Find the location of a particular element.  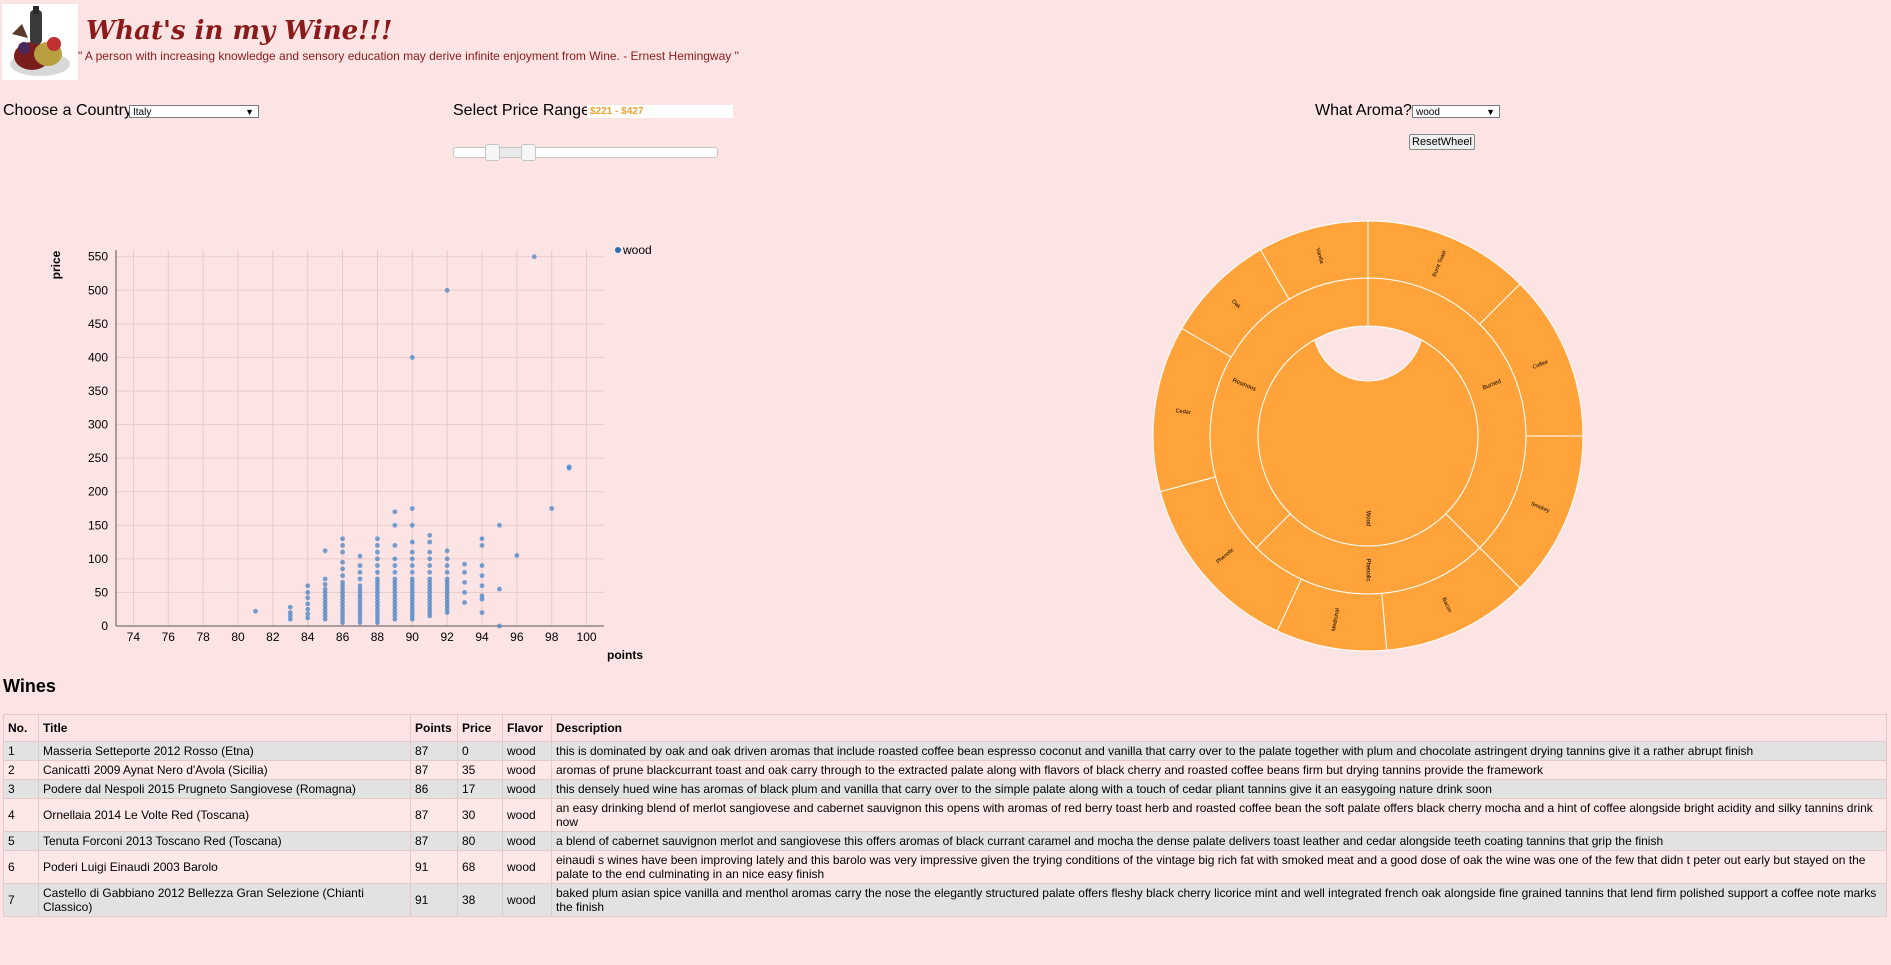

wheel-label: Phenolic is located at coordinates (1367, 569).